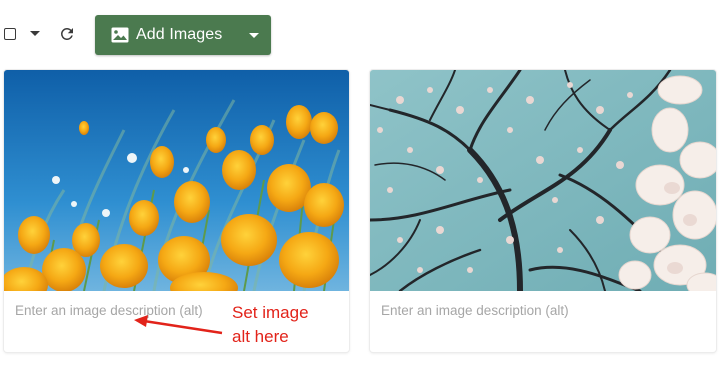 The width and height of the screenshot is (725, 365). What do you see at coordinates (178, 325) in the screenshot?
I see `annotation-arrow` at bounding box center [178, 325].